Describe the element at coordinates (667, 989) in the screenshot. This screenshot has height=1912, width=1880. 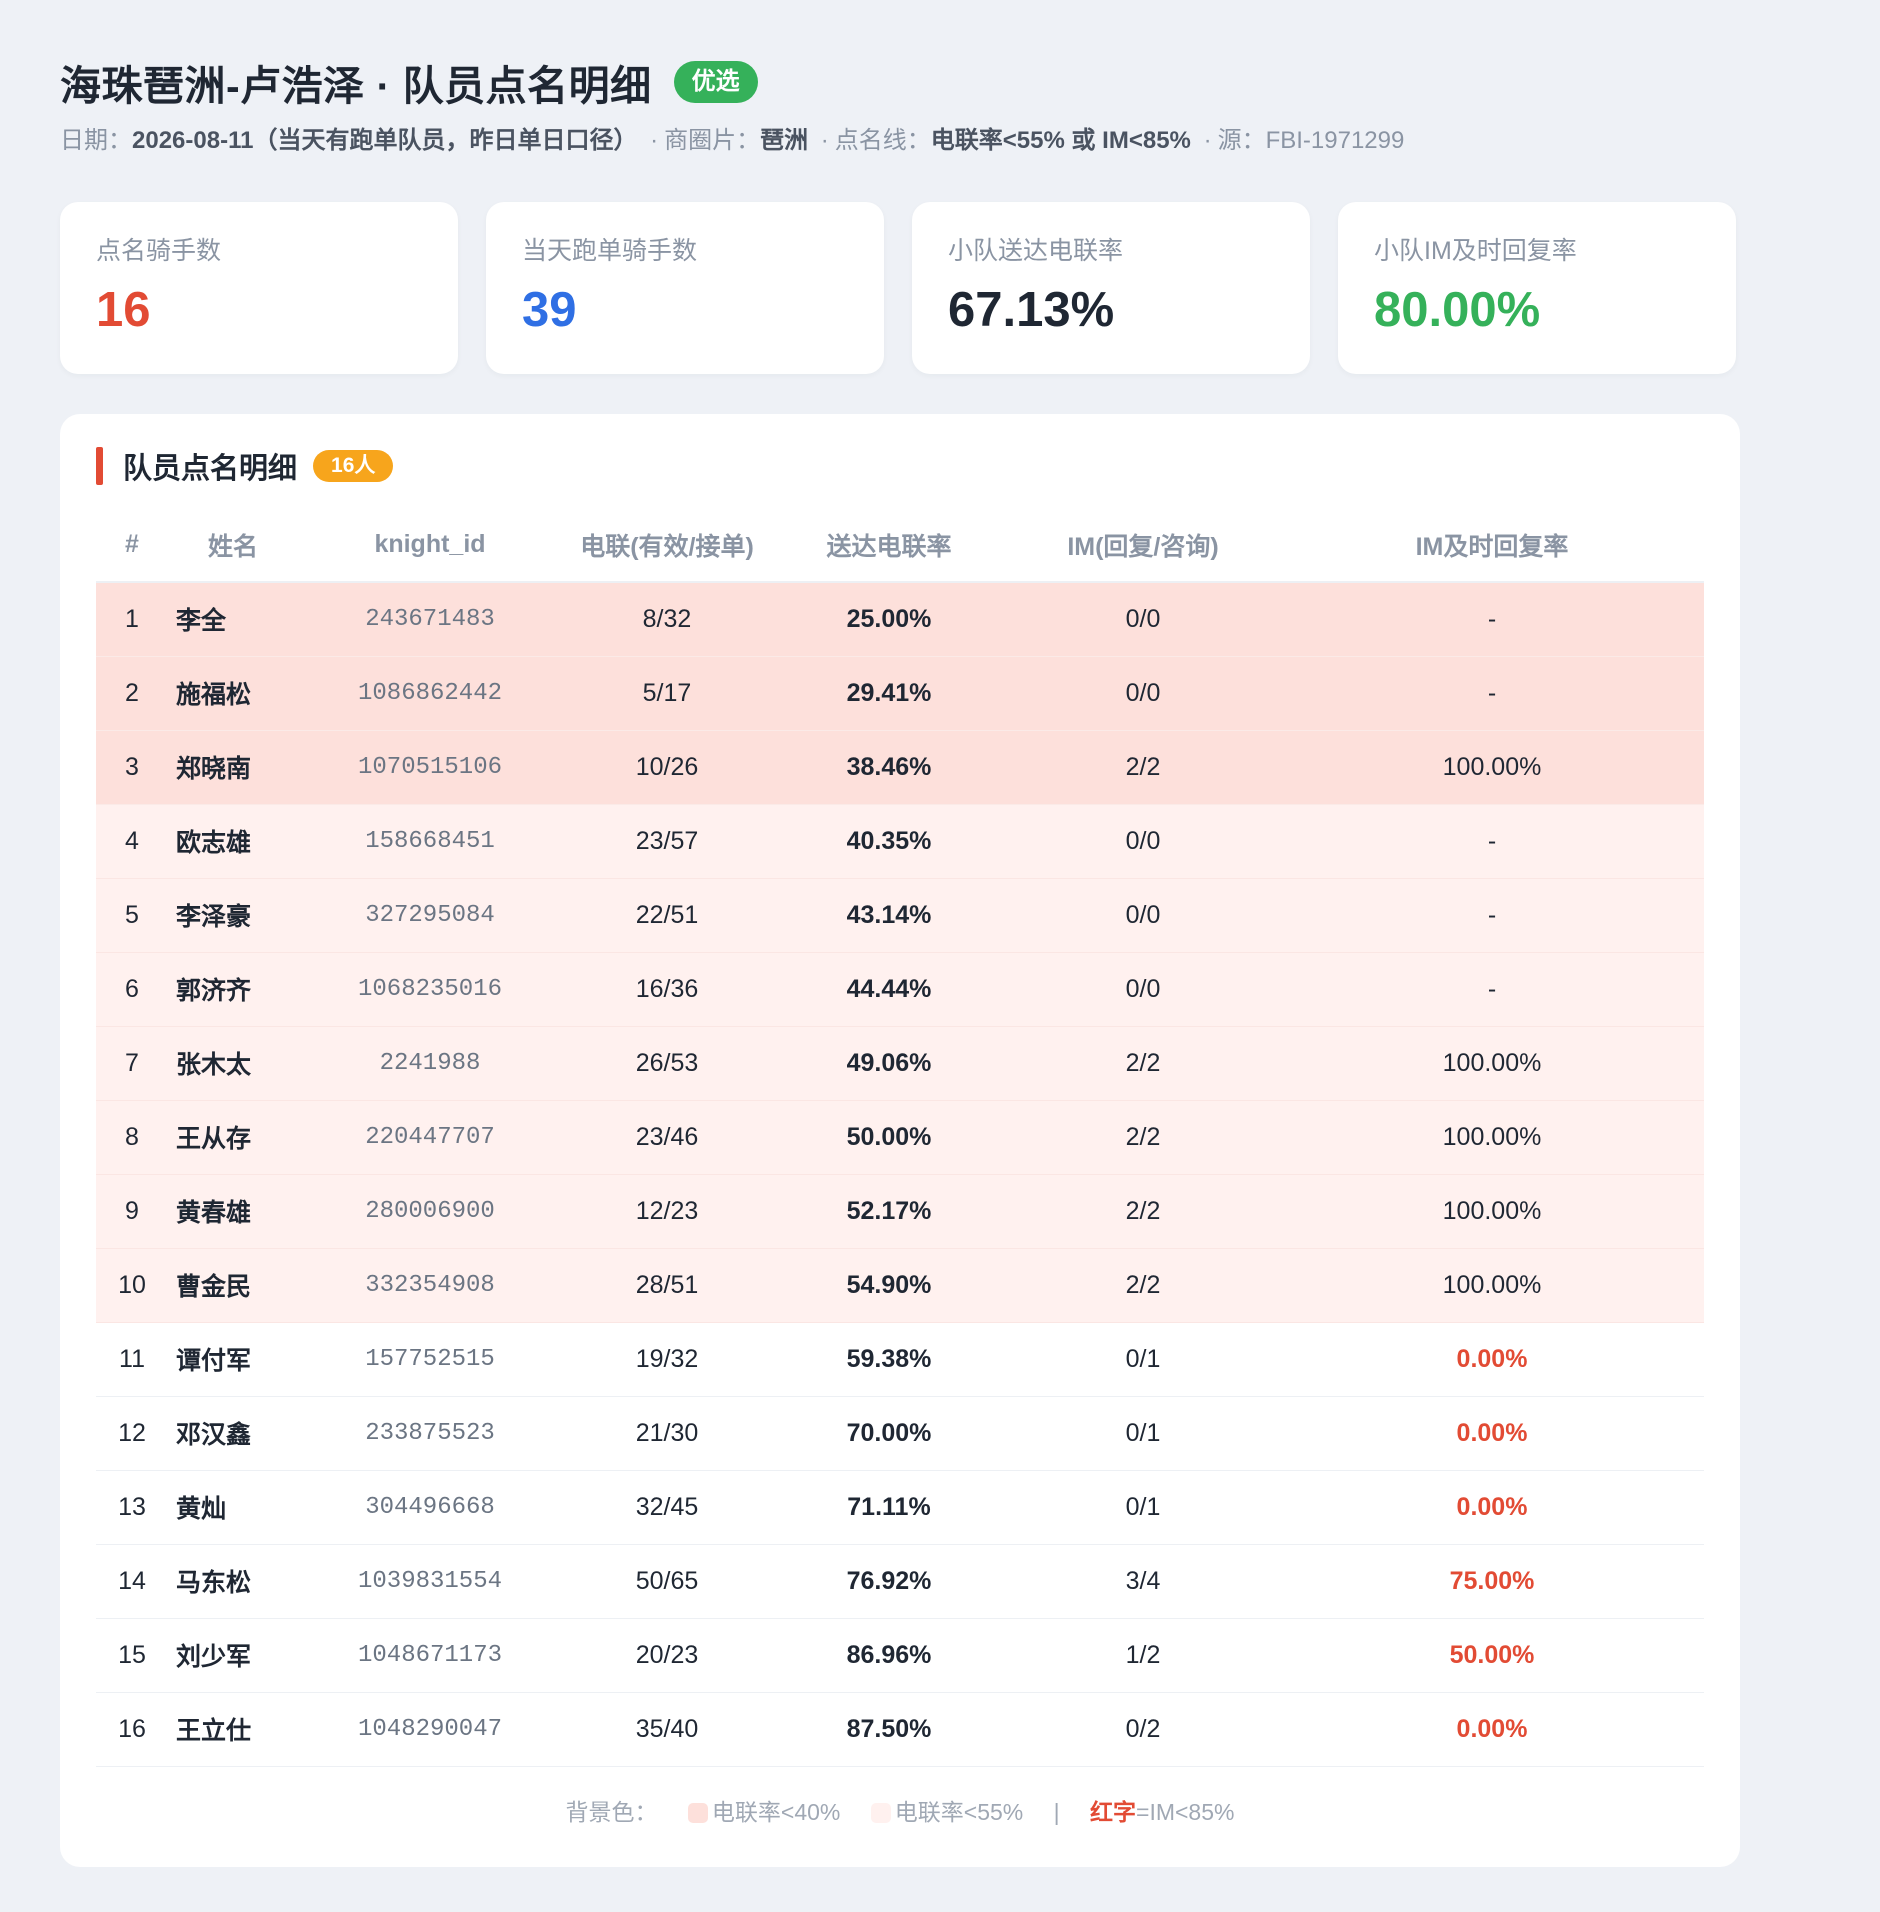
I see `call-count: 16/36` at that location.